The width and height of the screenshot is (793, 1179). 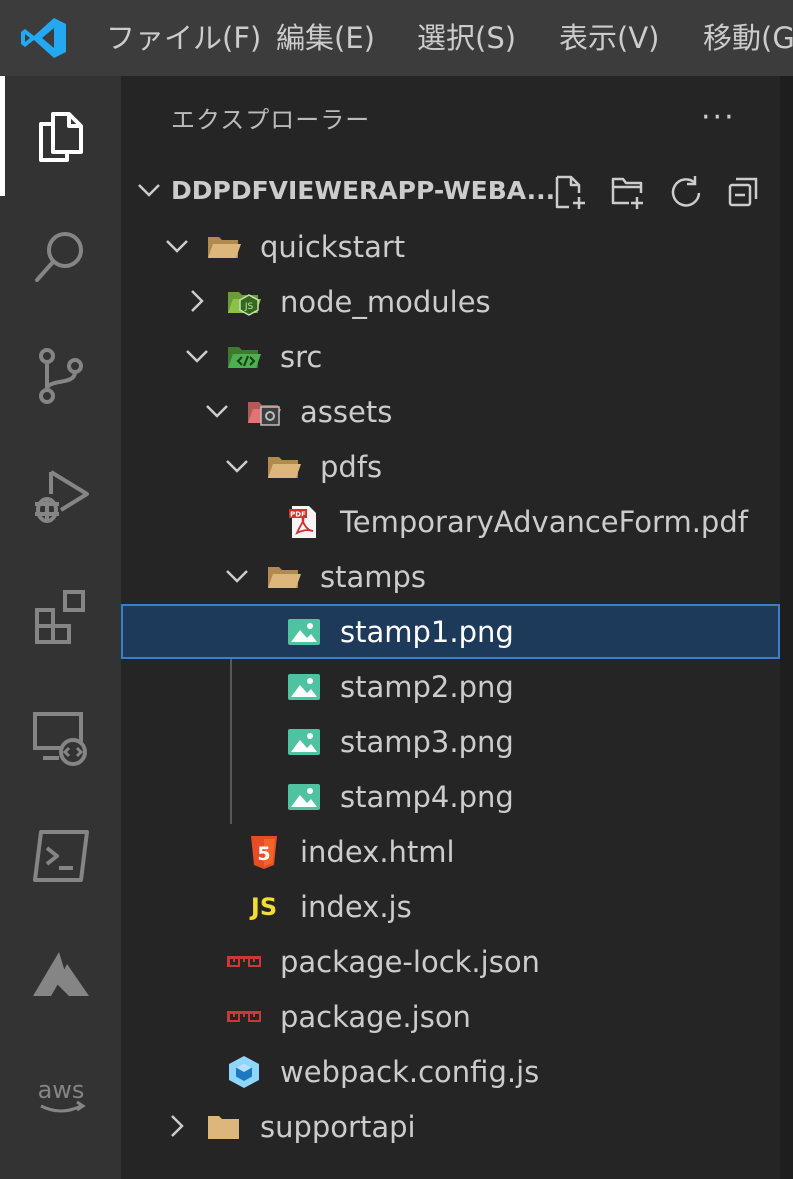 I want to click on tree-item: 5 index.html, so click(x=450, y=851).